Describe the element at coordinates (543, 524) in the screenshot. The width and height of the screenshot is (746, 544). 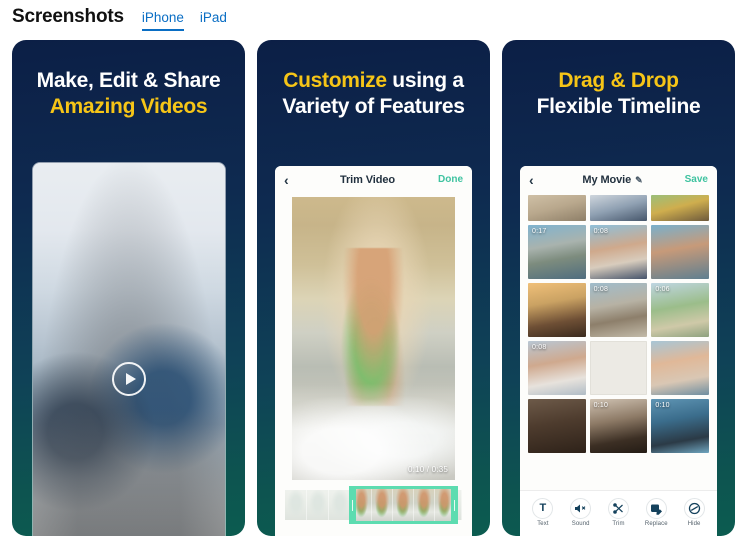
I see `toolbar-label: Text` at that location.